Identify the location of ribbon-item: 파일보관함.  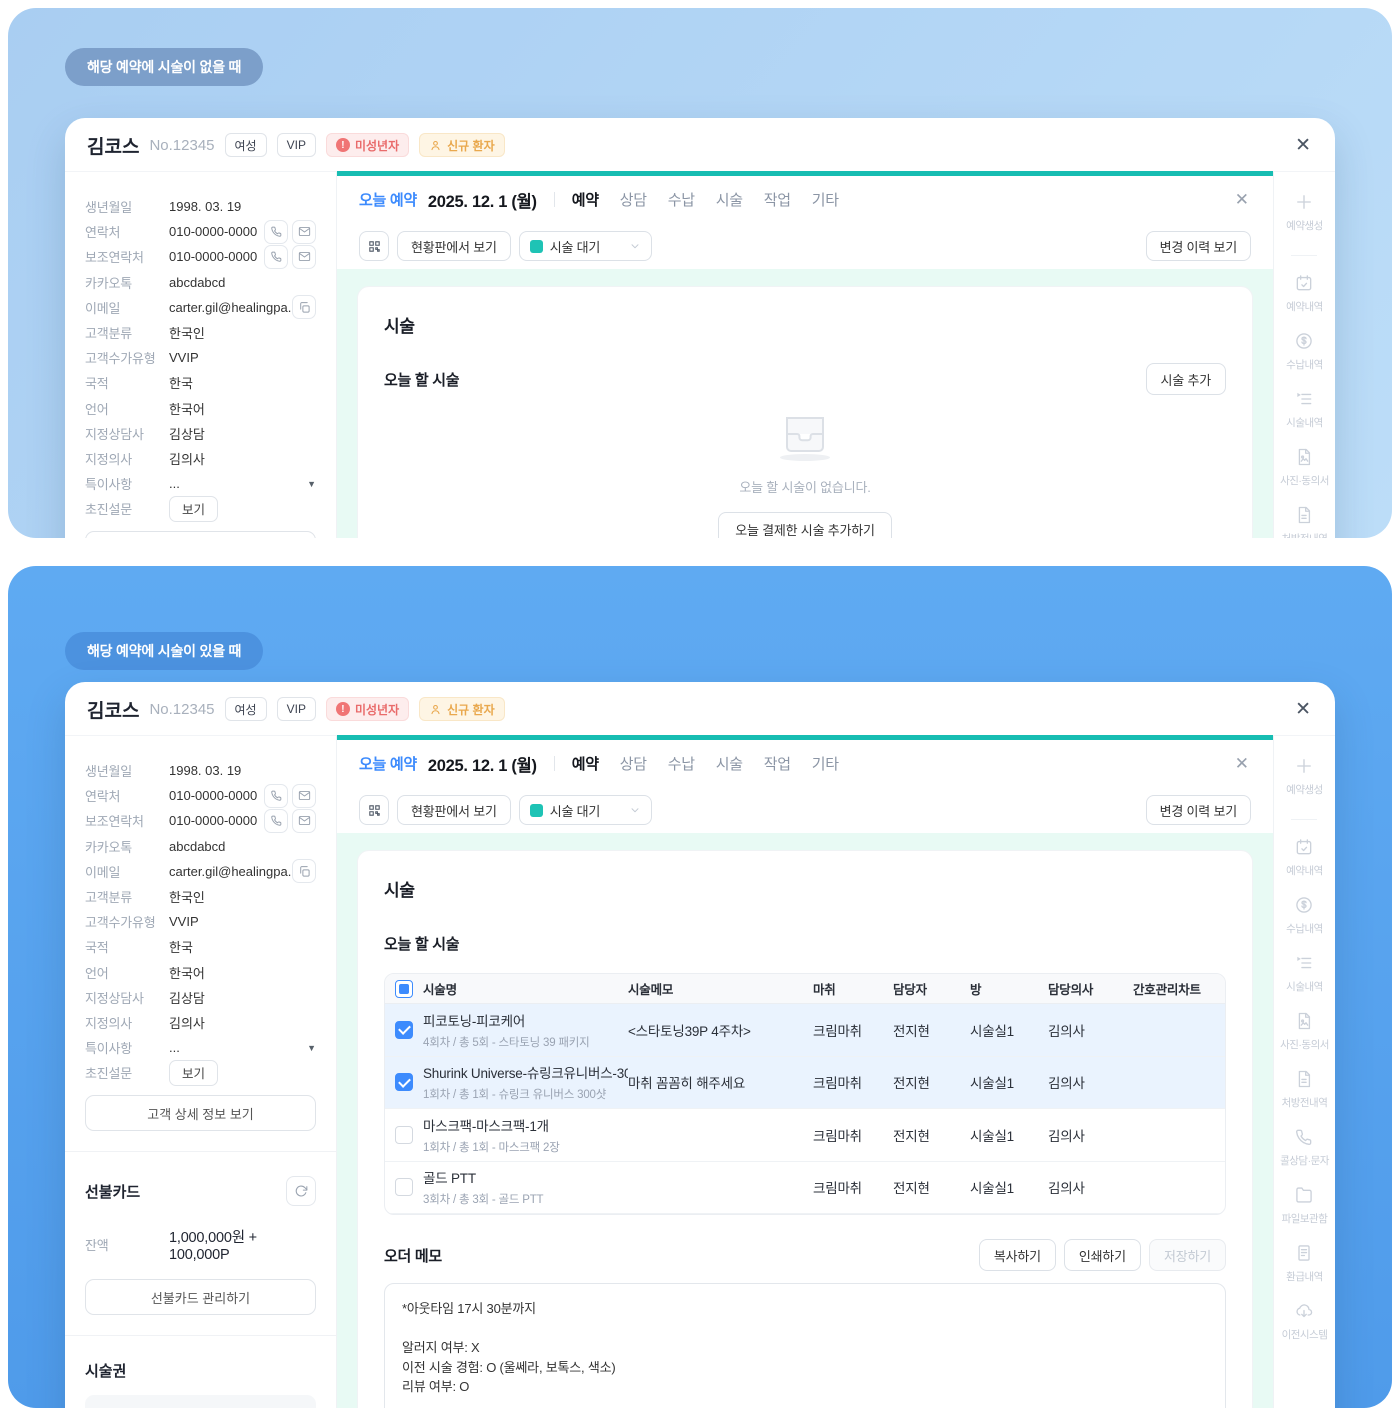
(1304, 1205).